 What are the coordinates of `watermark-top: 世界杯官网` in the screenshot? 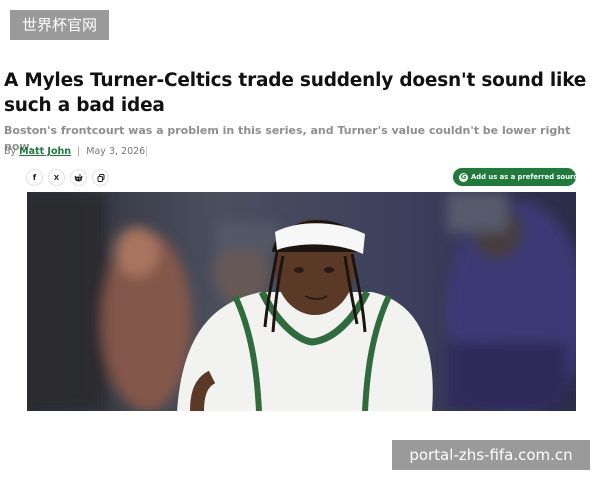 It's located at (59, 25).